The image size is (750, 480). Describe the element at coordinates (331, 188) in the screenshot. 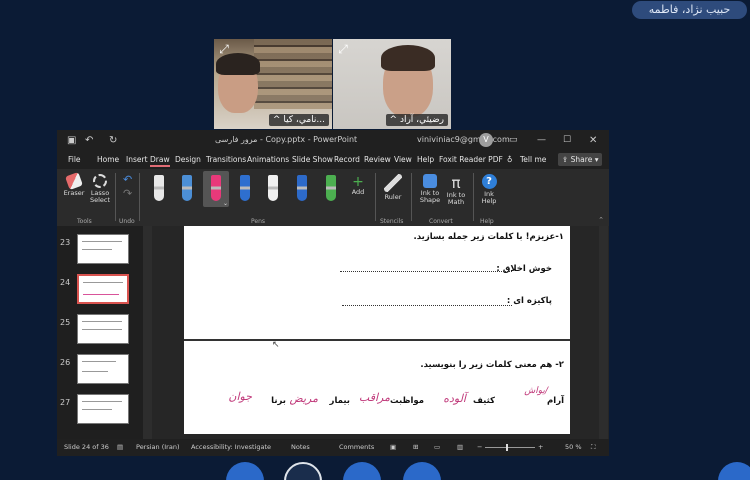

I see `pen-green` at that location.